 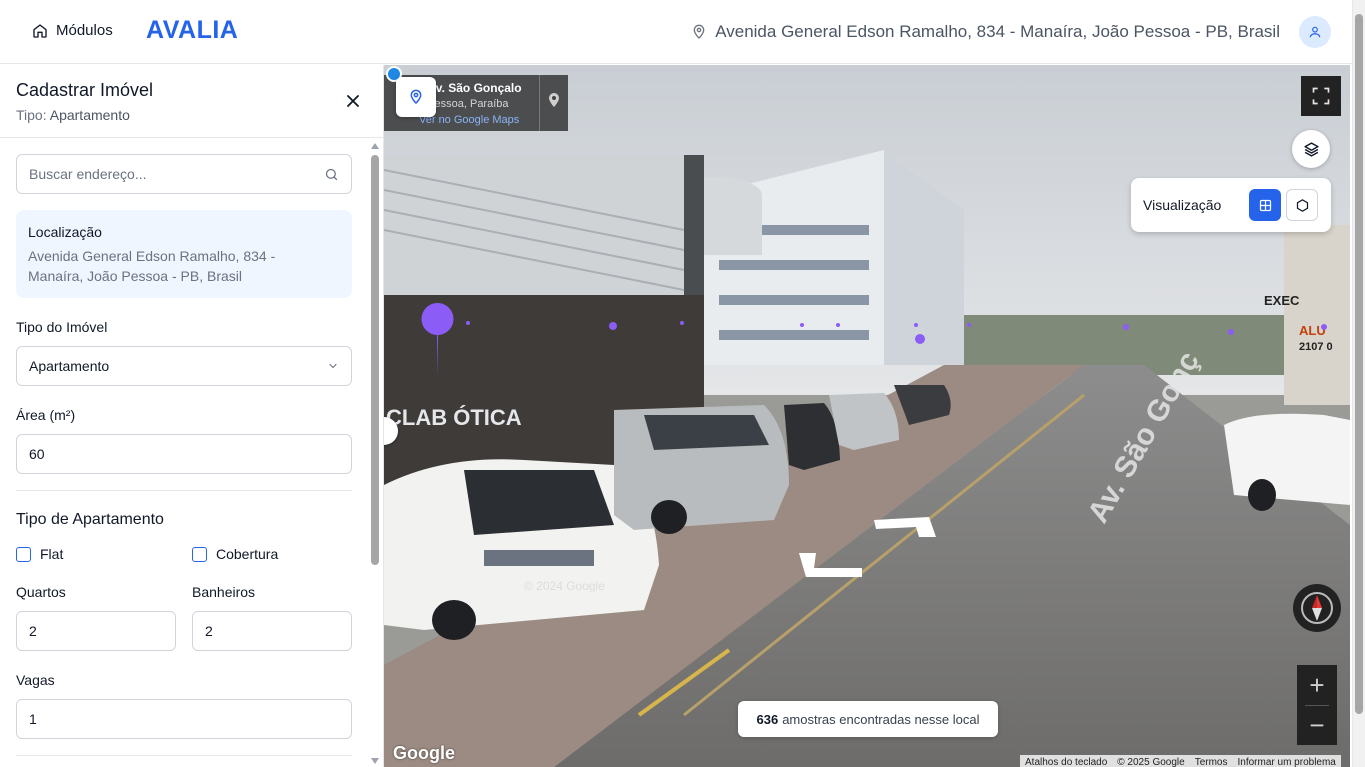 What do you see at coordinates (1359, 364) in the screenshot?
I see `page-scrollbar-thumb` at bounding box center [1359, 364].